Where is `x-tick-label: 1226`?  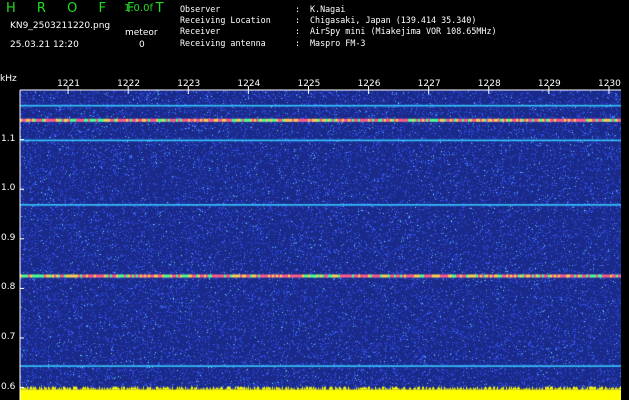 x-tick-label: 1226 is located at coordinates (369, 84).